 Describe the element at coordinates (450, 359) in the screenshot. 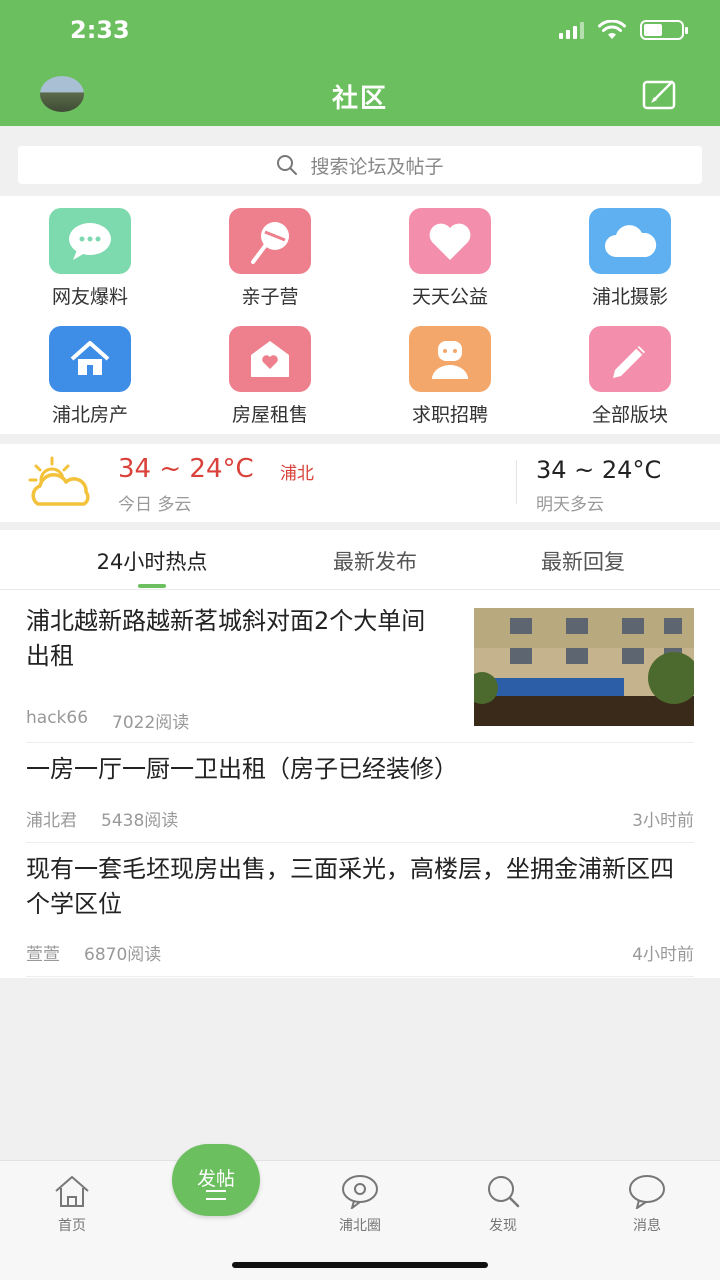

I see `person-icon` at that location.